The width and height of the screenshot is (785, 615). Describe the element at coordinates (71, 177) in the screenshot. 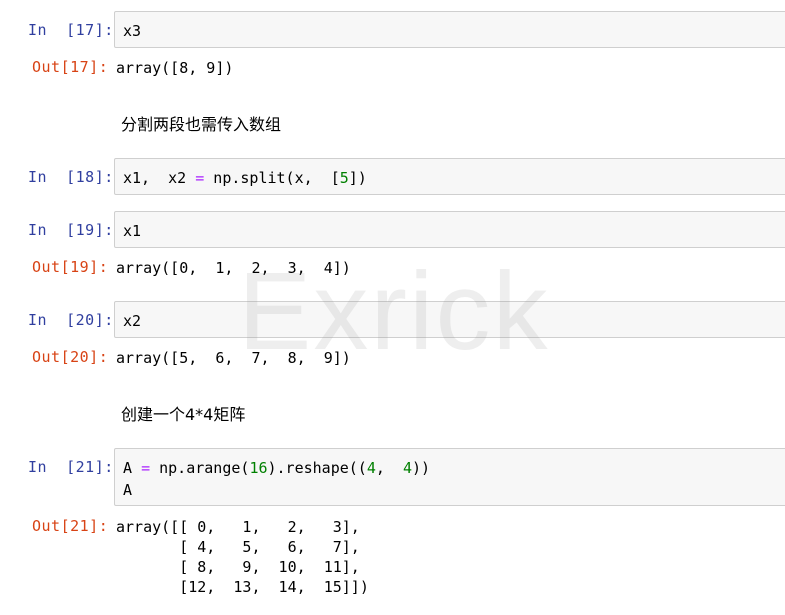

I see `input-prompt-18: In [18]:` at that location.